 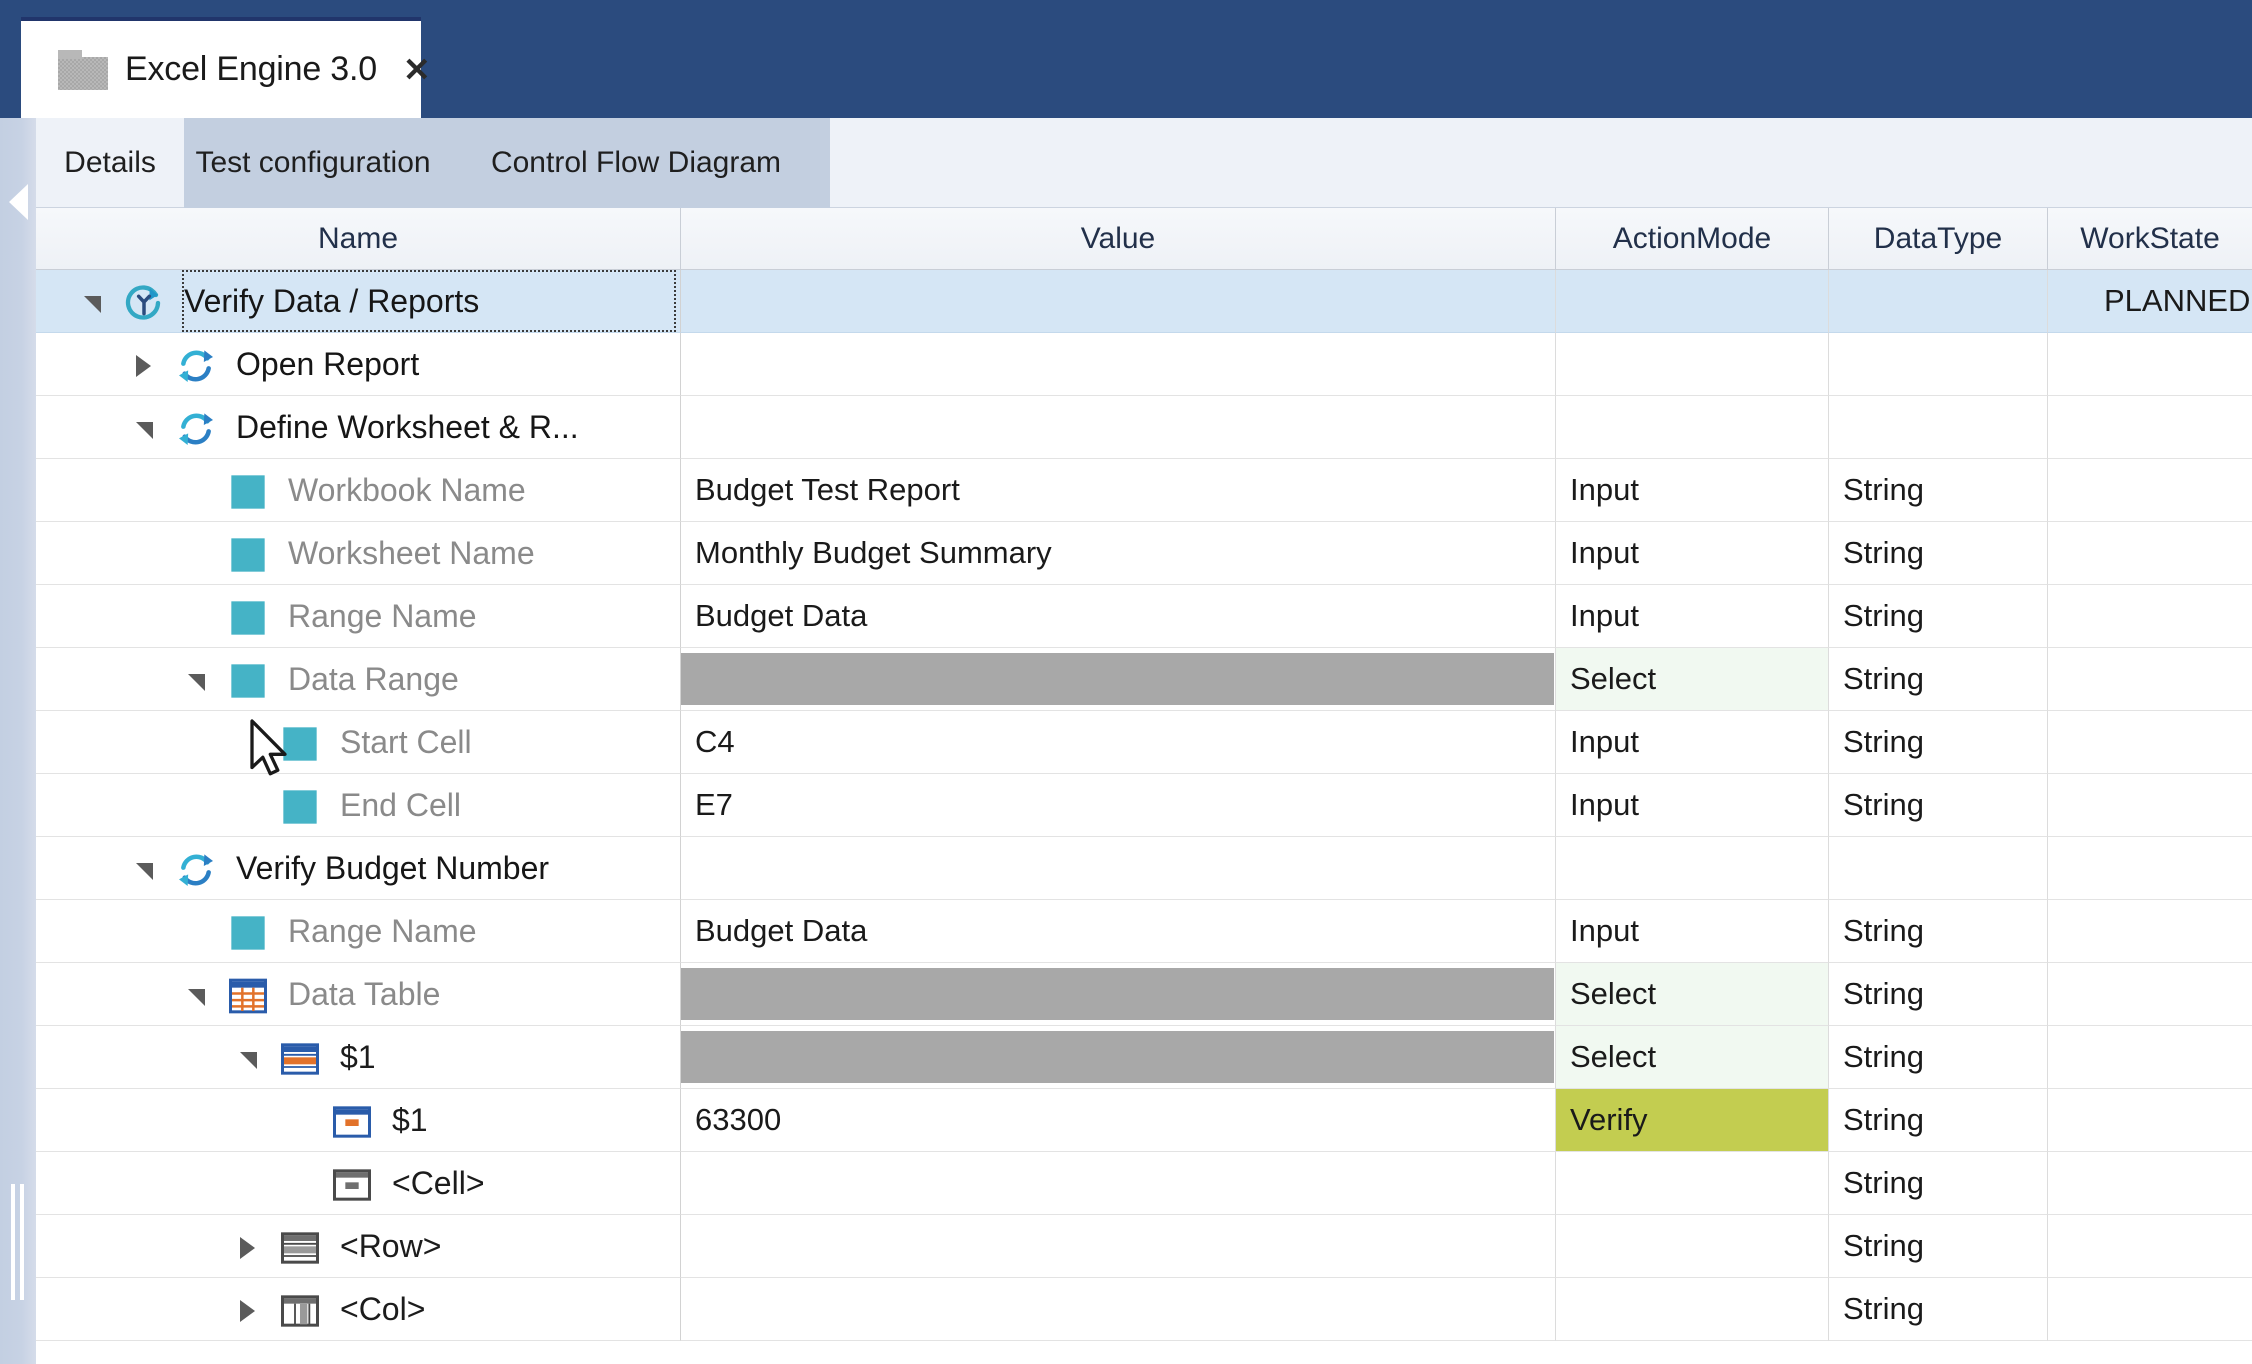 I want to click on tab-details: Details, so click(x=110, y=163).